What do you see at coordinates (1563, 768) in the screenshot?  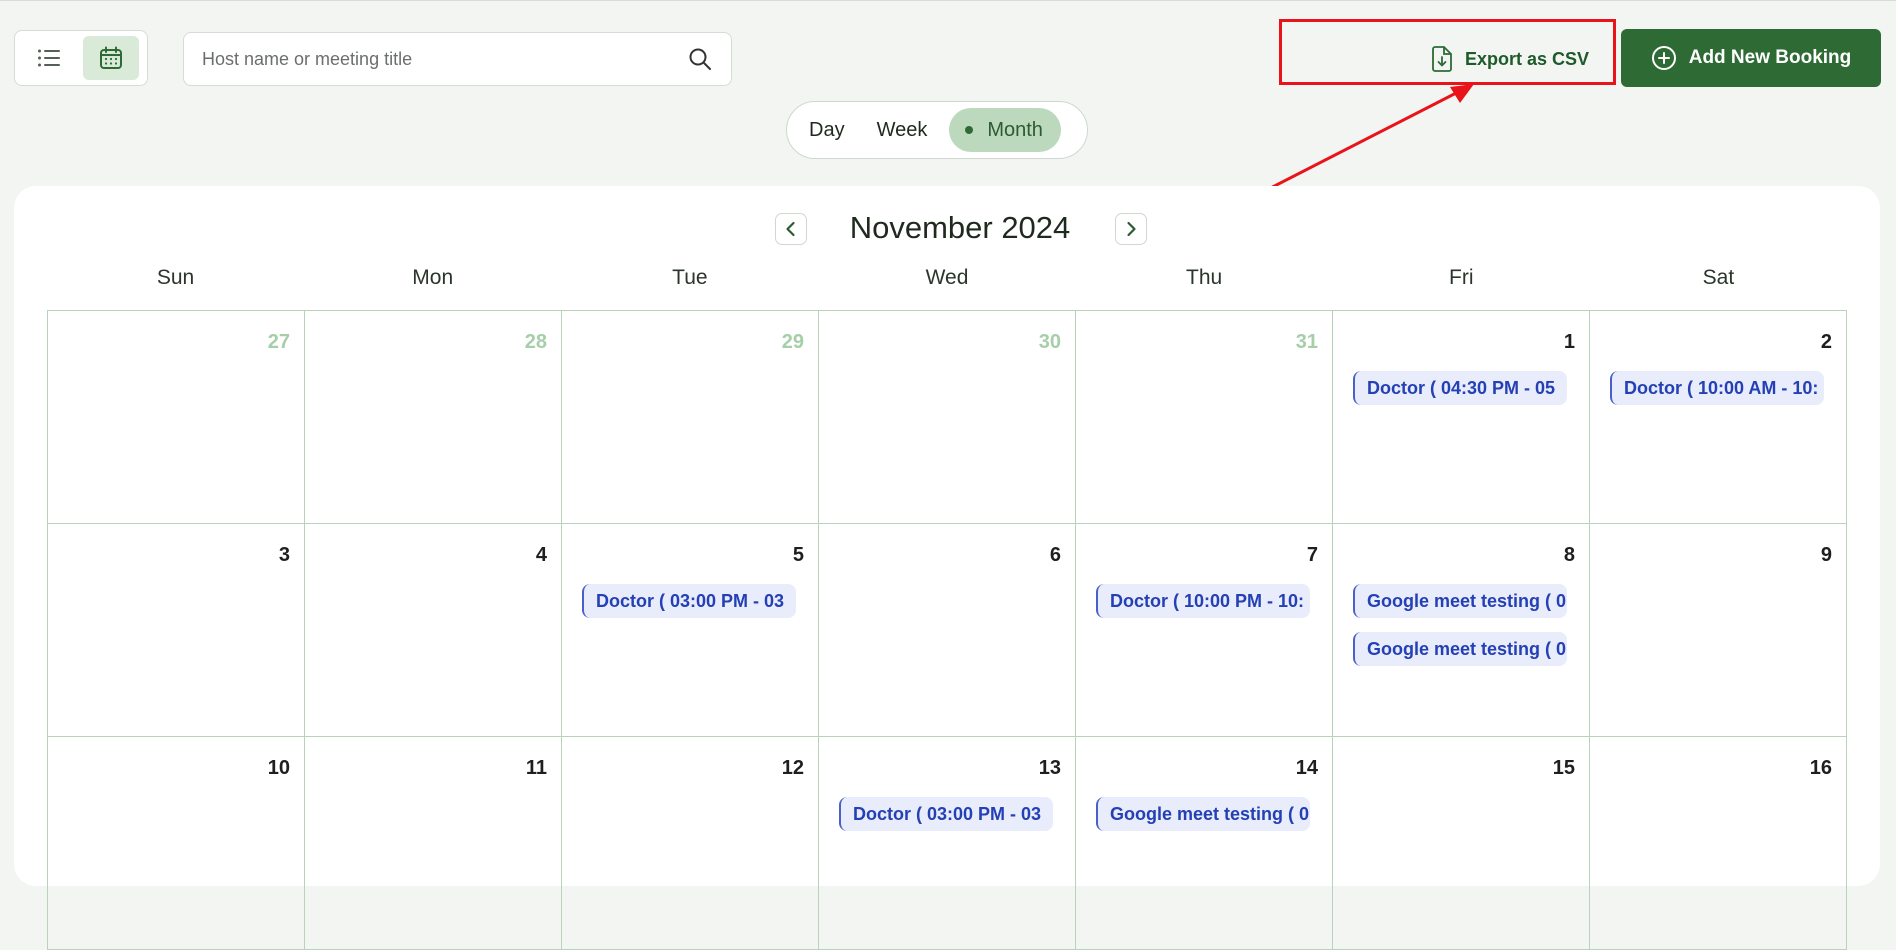 I see `day-number: 15` at bounding box center [1563, 768].